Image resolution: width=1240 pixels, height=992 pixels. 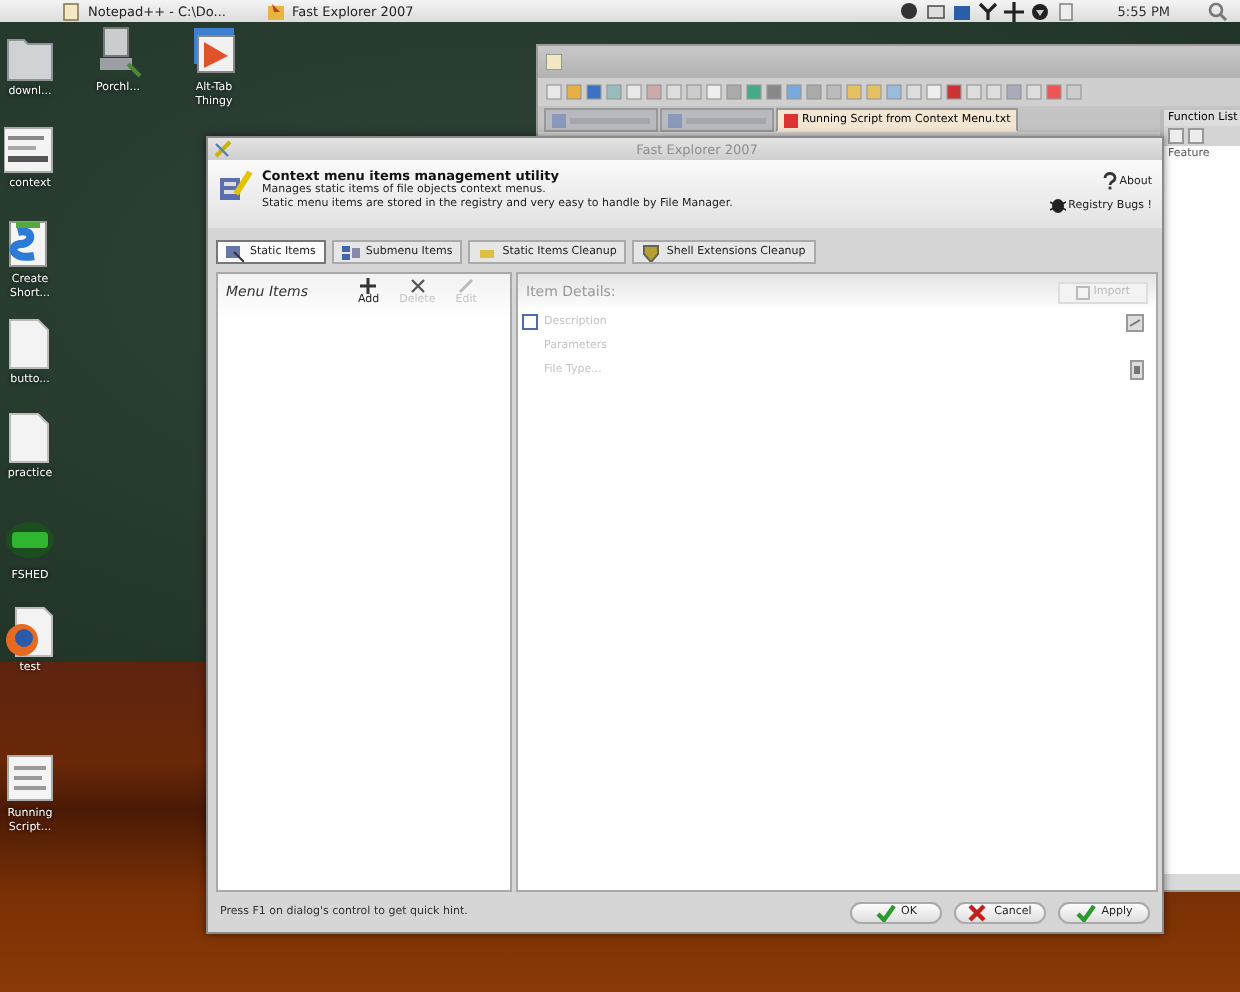 What do you see at coordinates (235, 252) in the screenshot?
I see `list-icon` at bounding box center [235, 252].